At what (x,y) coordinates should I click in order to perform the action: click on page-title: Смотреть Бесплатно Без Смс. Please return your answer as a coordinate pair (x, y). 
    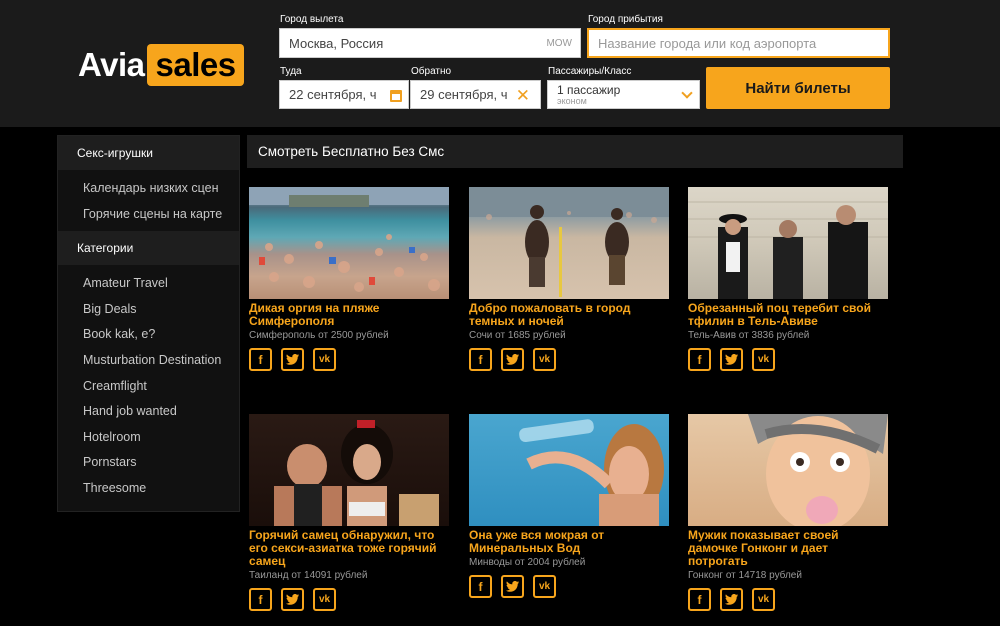
    Looking at the image, I should click on (575, 151).